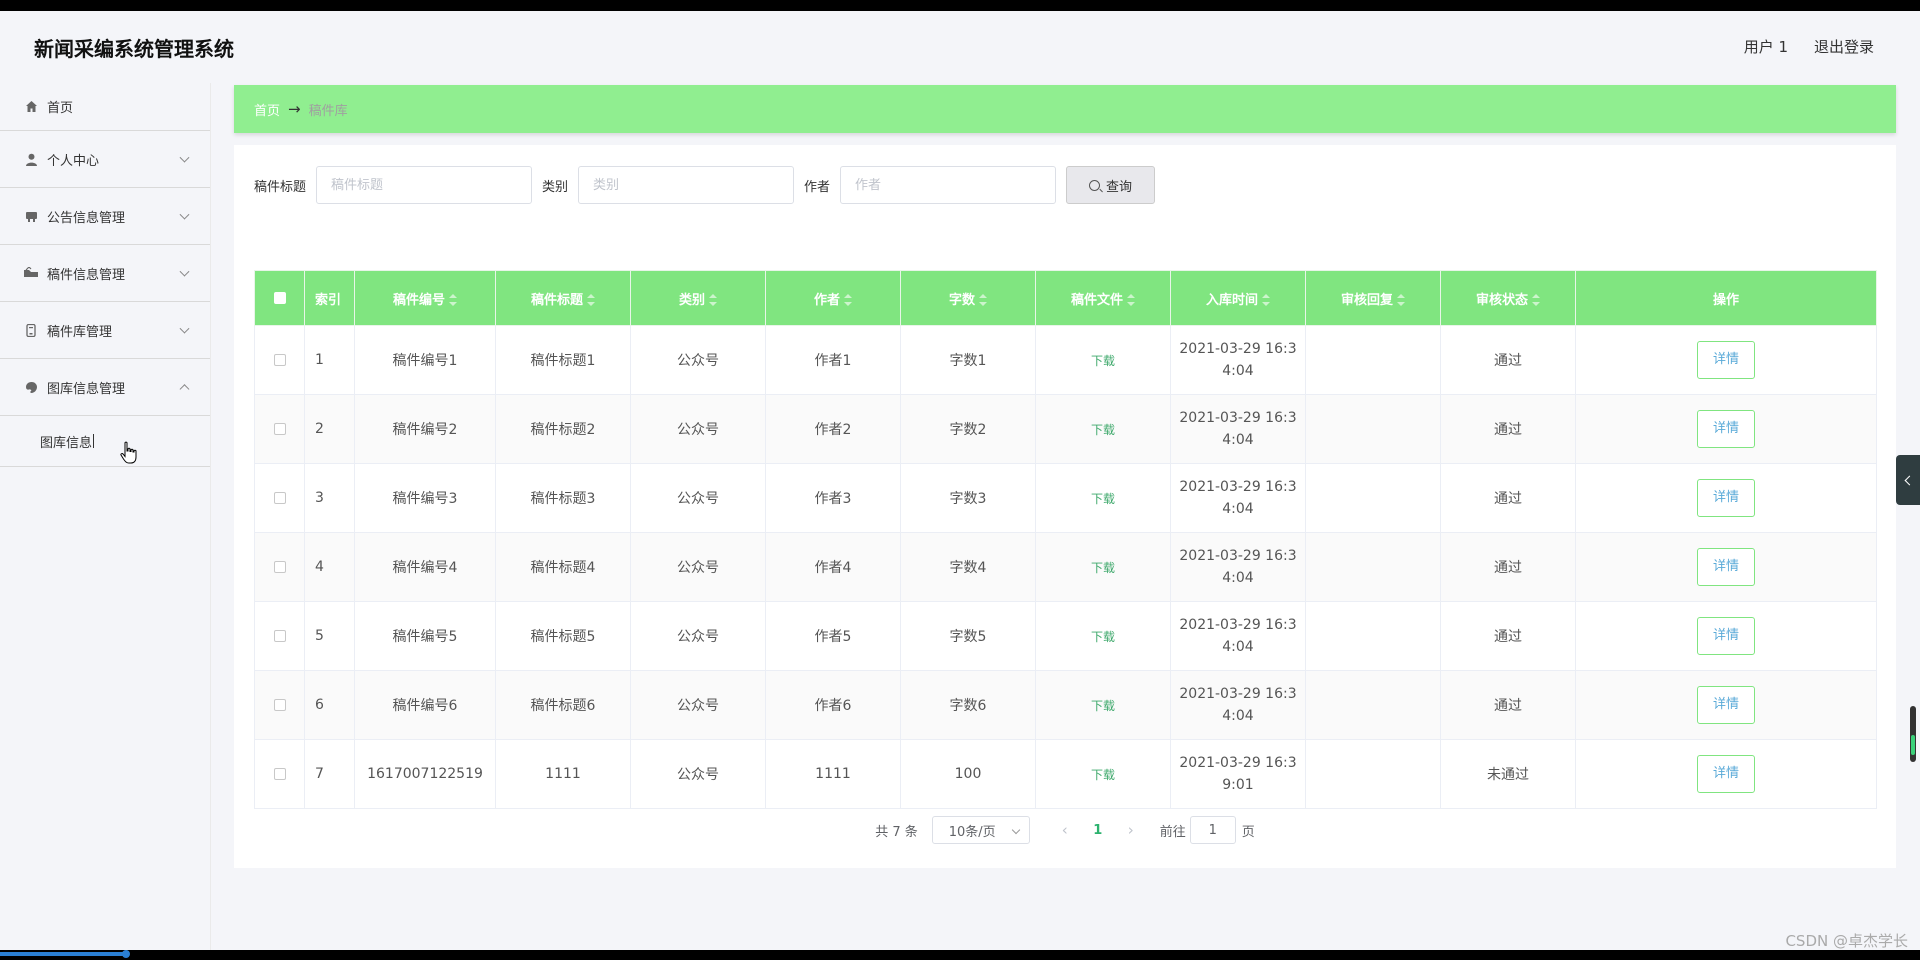 The image size is (1920, 960). Describe the element at coordinates (968, 298) in the screenshot. I see `column-header-words: 字数` at that location.